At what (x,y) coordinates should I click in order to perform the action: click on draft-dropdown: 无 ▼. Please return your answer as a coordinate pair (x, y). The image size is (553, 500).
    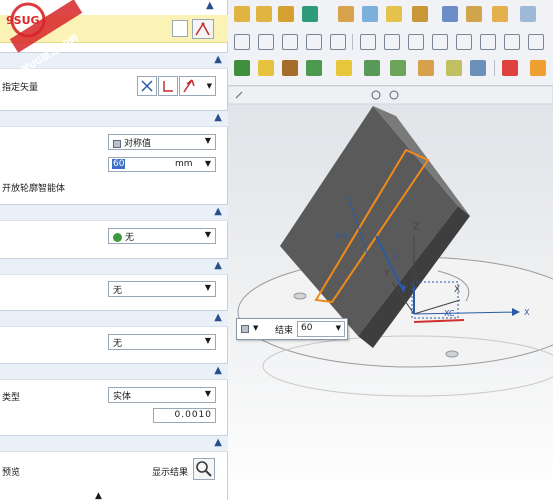
    Looking at the image, I should click on (162, 289).